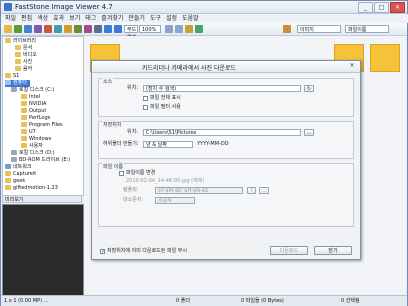 This screenshot has height=306, width=408. I want to click on minimize-button: _, so click(365, 7).